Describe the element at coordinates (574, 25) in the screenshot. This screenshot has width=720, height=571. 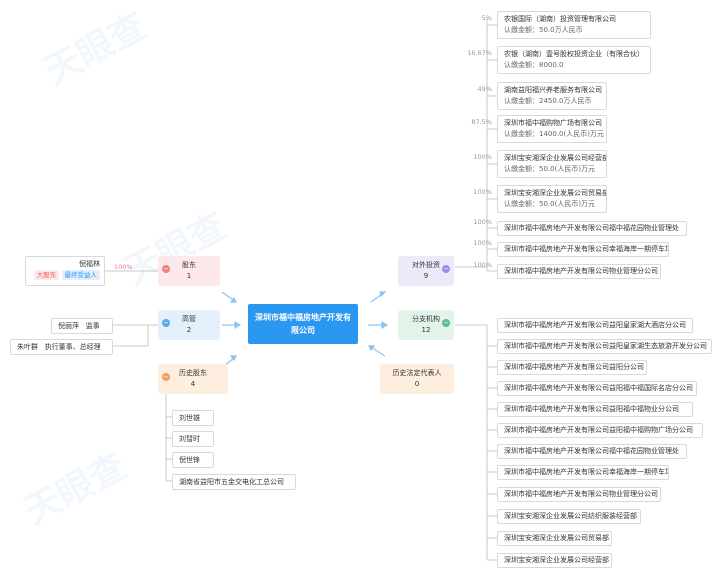
I see `investment-node: 农银国际（湖南）投资管理有限公司 认缴金额：50.0万人民币` at that location.